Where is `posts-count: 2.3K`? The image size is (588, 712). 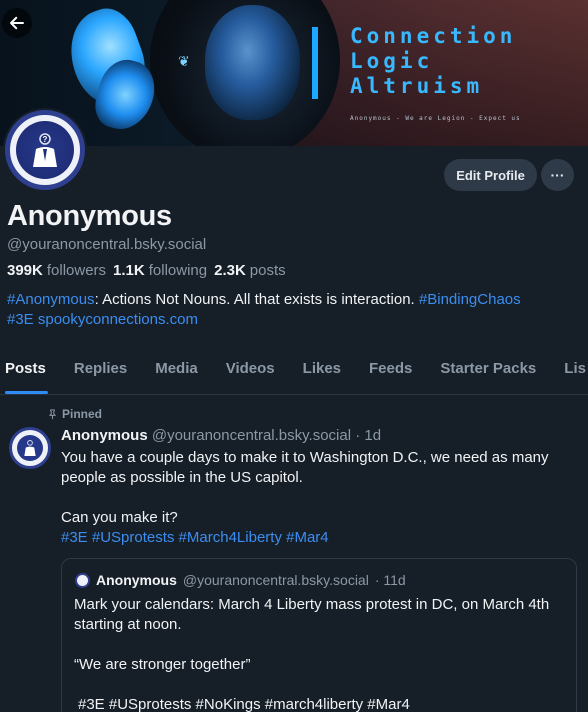 posts-count: 2.3K is located at coordinates (230, 270).